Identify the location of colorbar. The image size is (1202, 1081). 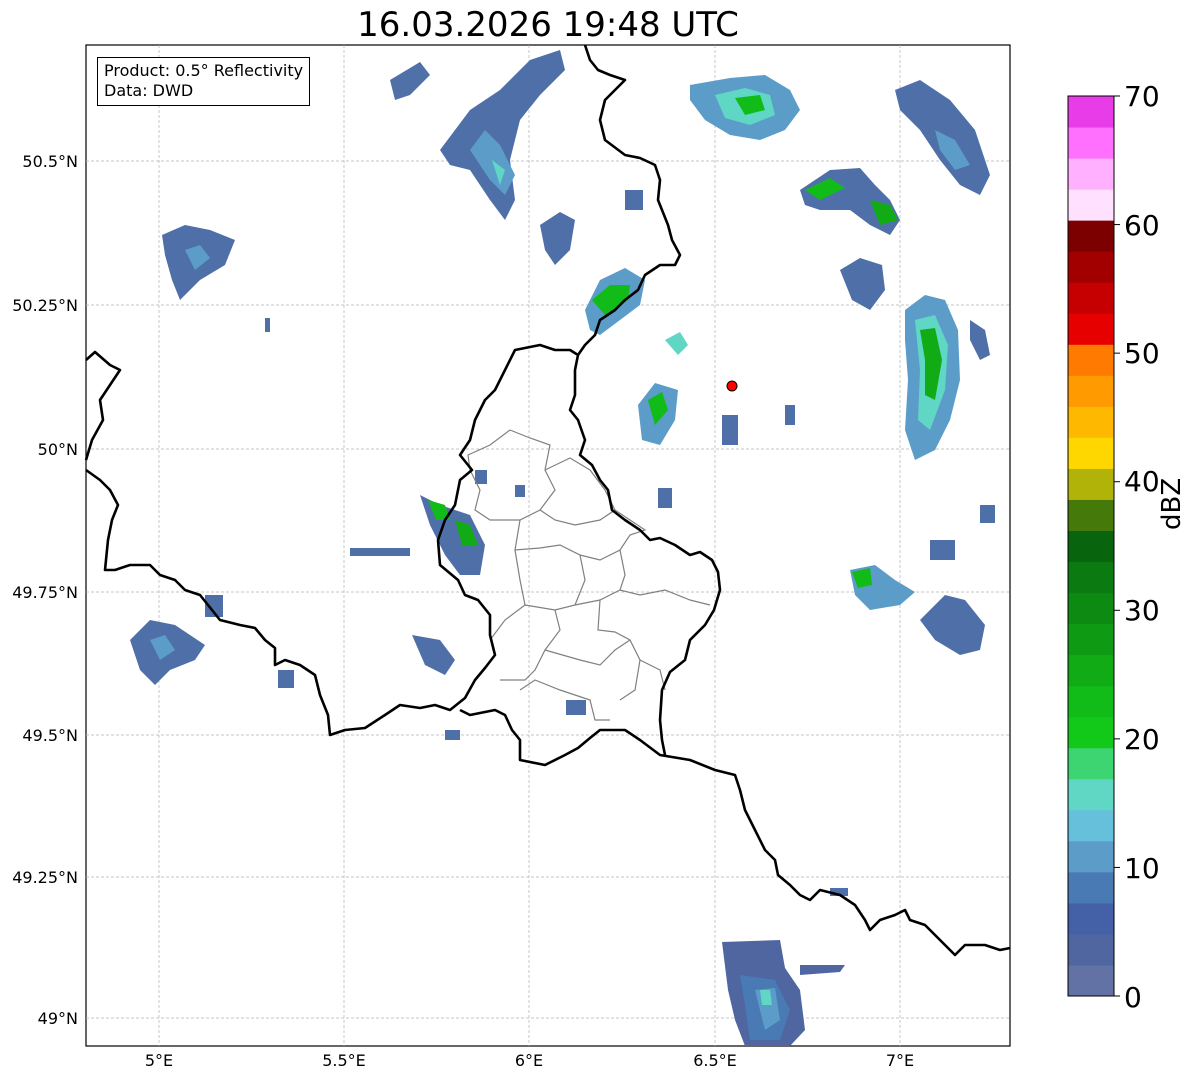
(1093, 546).